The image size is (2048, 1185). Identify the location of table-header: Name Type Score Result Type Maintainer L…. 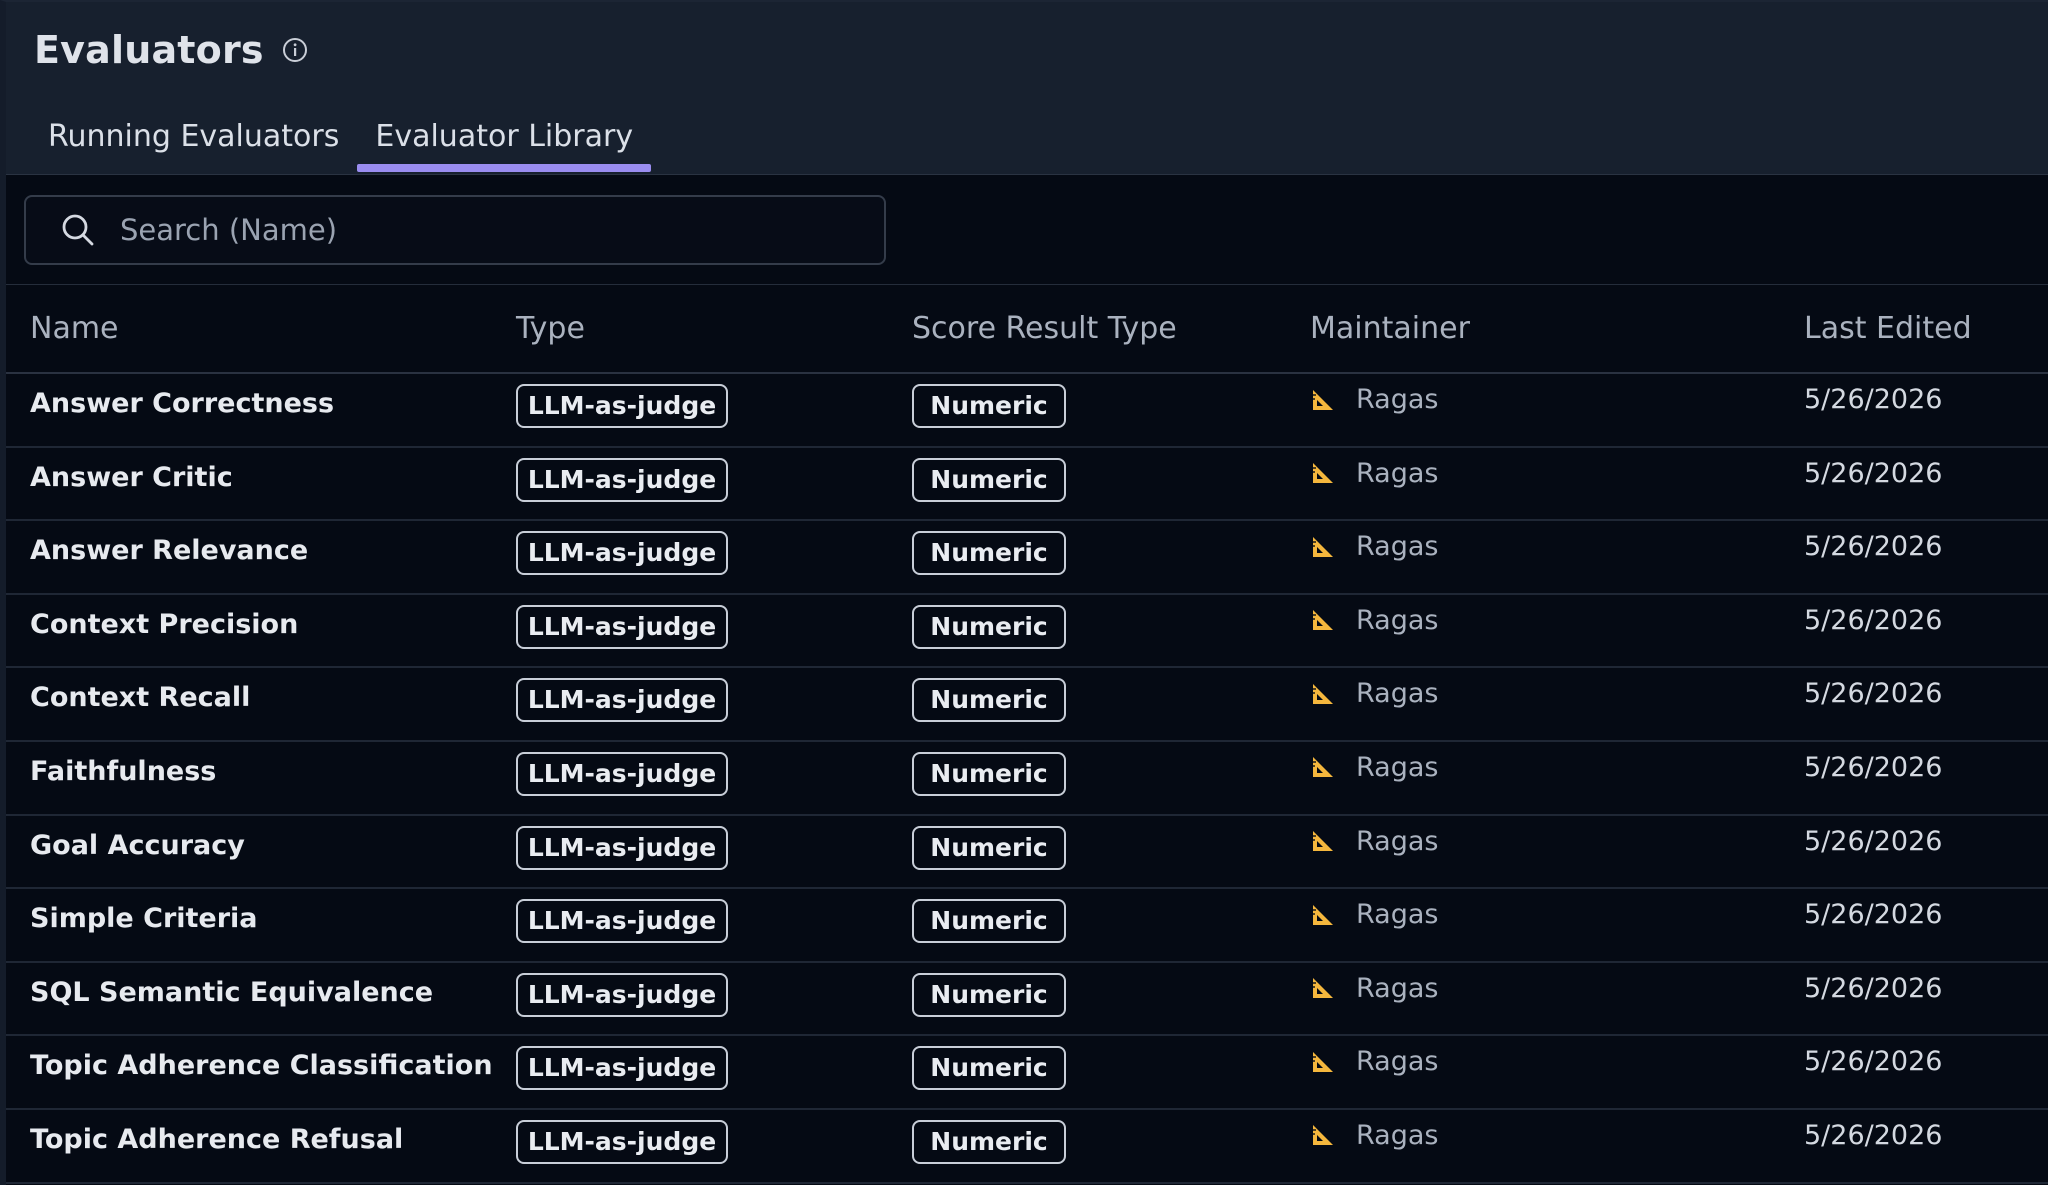
(1027, 329).